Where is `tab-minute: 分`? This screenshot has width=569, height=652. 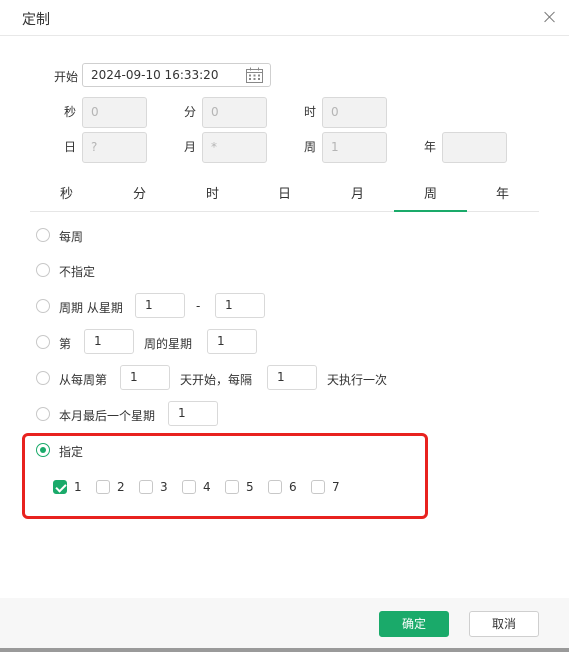
tab-minute: 分 is located at coordinates (139, 196).